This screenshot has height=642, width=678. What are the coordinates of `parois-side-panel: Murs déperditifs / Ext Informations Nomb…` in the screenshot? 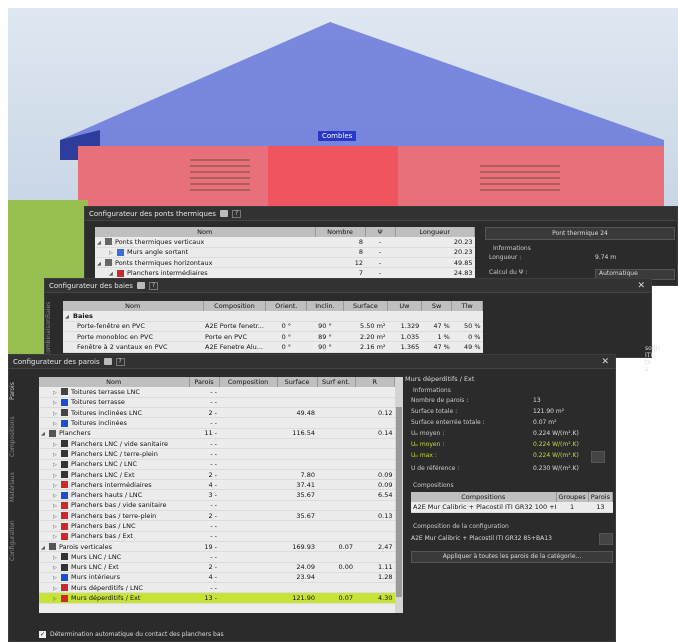 It's located at (509, 469).